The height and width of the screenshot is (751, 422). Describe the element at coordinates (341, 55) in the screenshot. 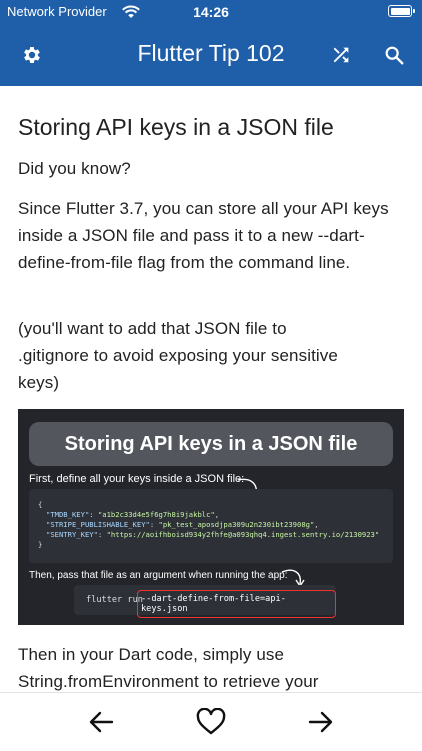

I see `shuffle-icon` at that location.